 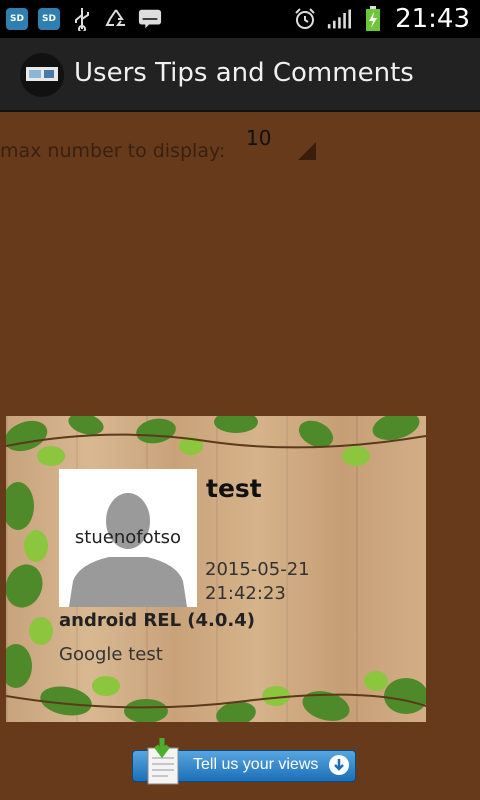 What do you see at coordinates (150, 19) in the screenshot?
I see `keyboard-icon` at bounding box center [150, 19].